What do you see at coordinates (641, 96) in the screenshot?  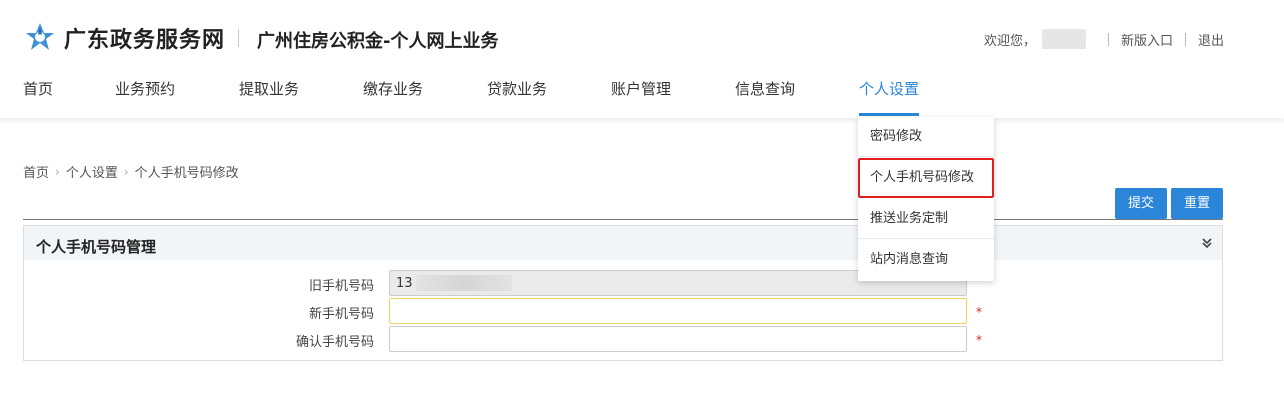 I see `nav-account: 账户管理` at bounding box center [641, 96].